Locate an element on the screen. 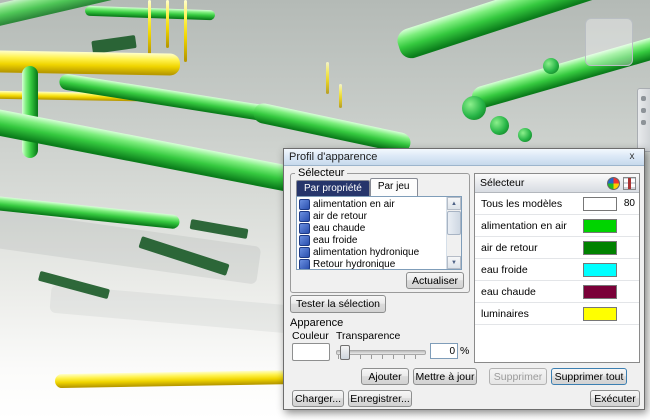 This screenshot has height=420, width=650. add-button: Ajouter is located at coordinates (385, 376).